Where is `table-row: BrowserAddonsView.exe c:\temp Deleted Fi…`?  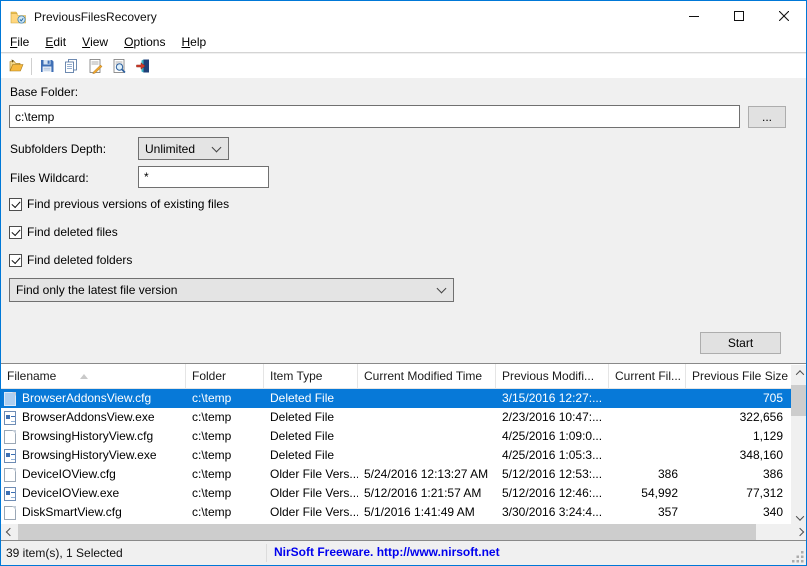
table-row: BrowserAddonsView.exe c:\temp Deleted Fi… is located at coordinates (396, 417).